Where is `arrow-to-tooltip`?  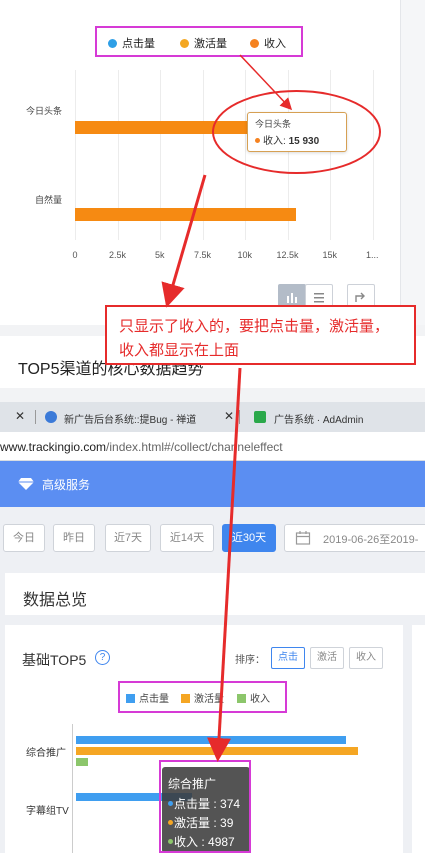
arrow-to-tooltip is located at coordinates (266, 82).